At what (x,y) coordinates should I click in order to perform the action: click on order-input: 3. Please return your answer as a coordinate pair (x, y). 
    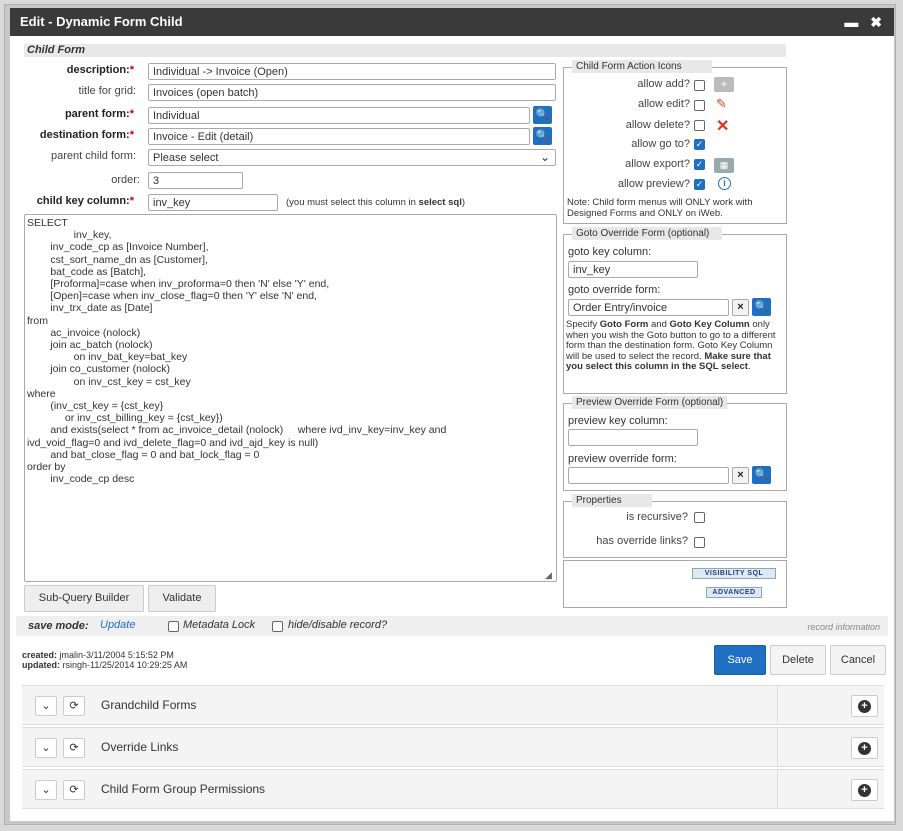
    Looking at the image, I should click on (195, 180).